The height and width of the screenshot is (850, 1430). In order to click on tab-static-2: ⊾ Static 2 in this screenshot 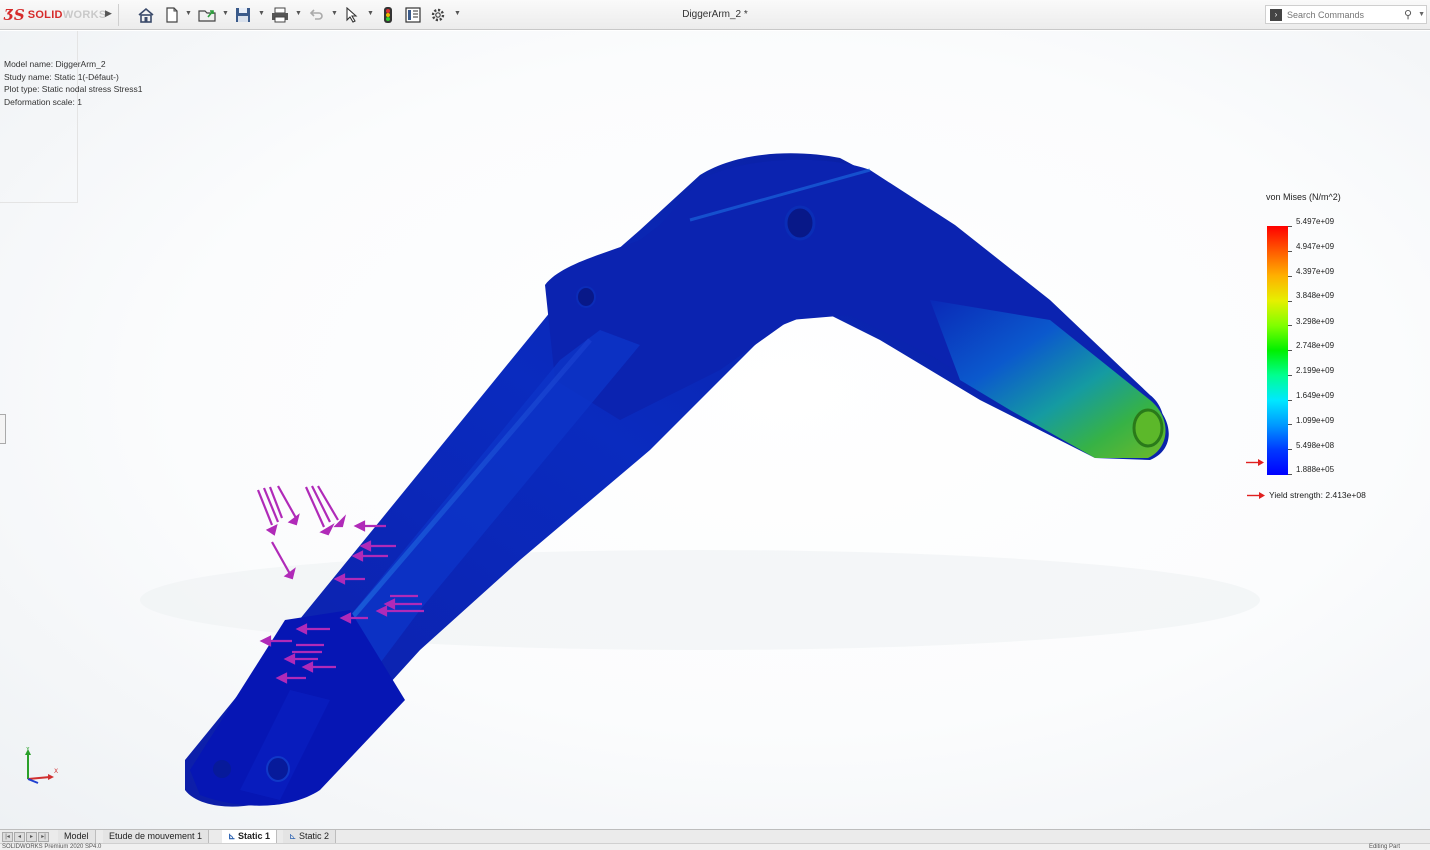, I will do `click(310, 837)`.